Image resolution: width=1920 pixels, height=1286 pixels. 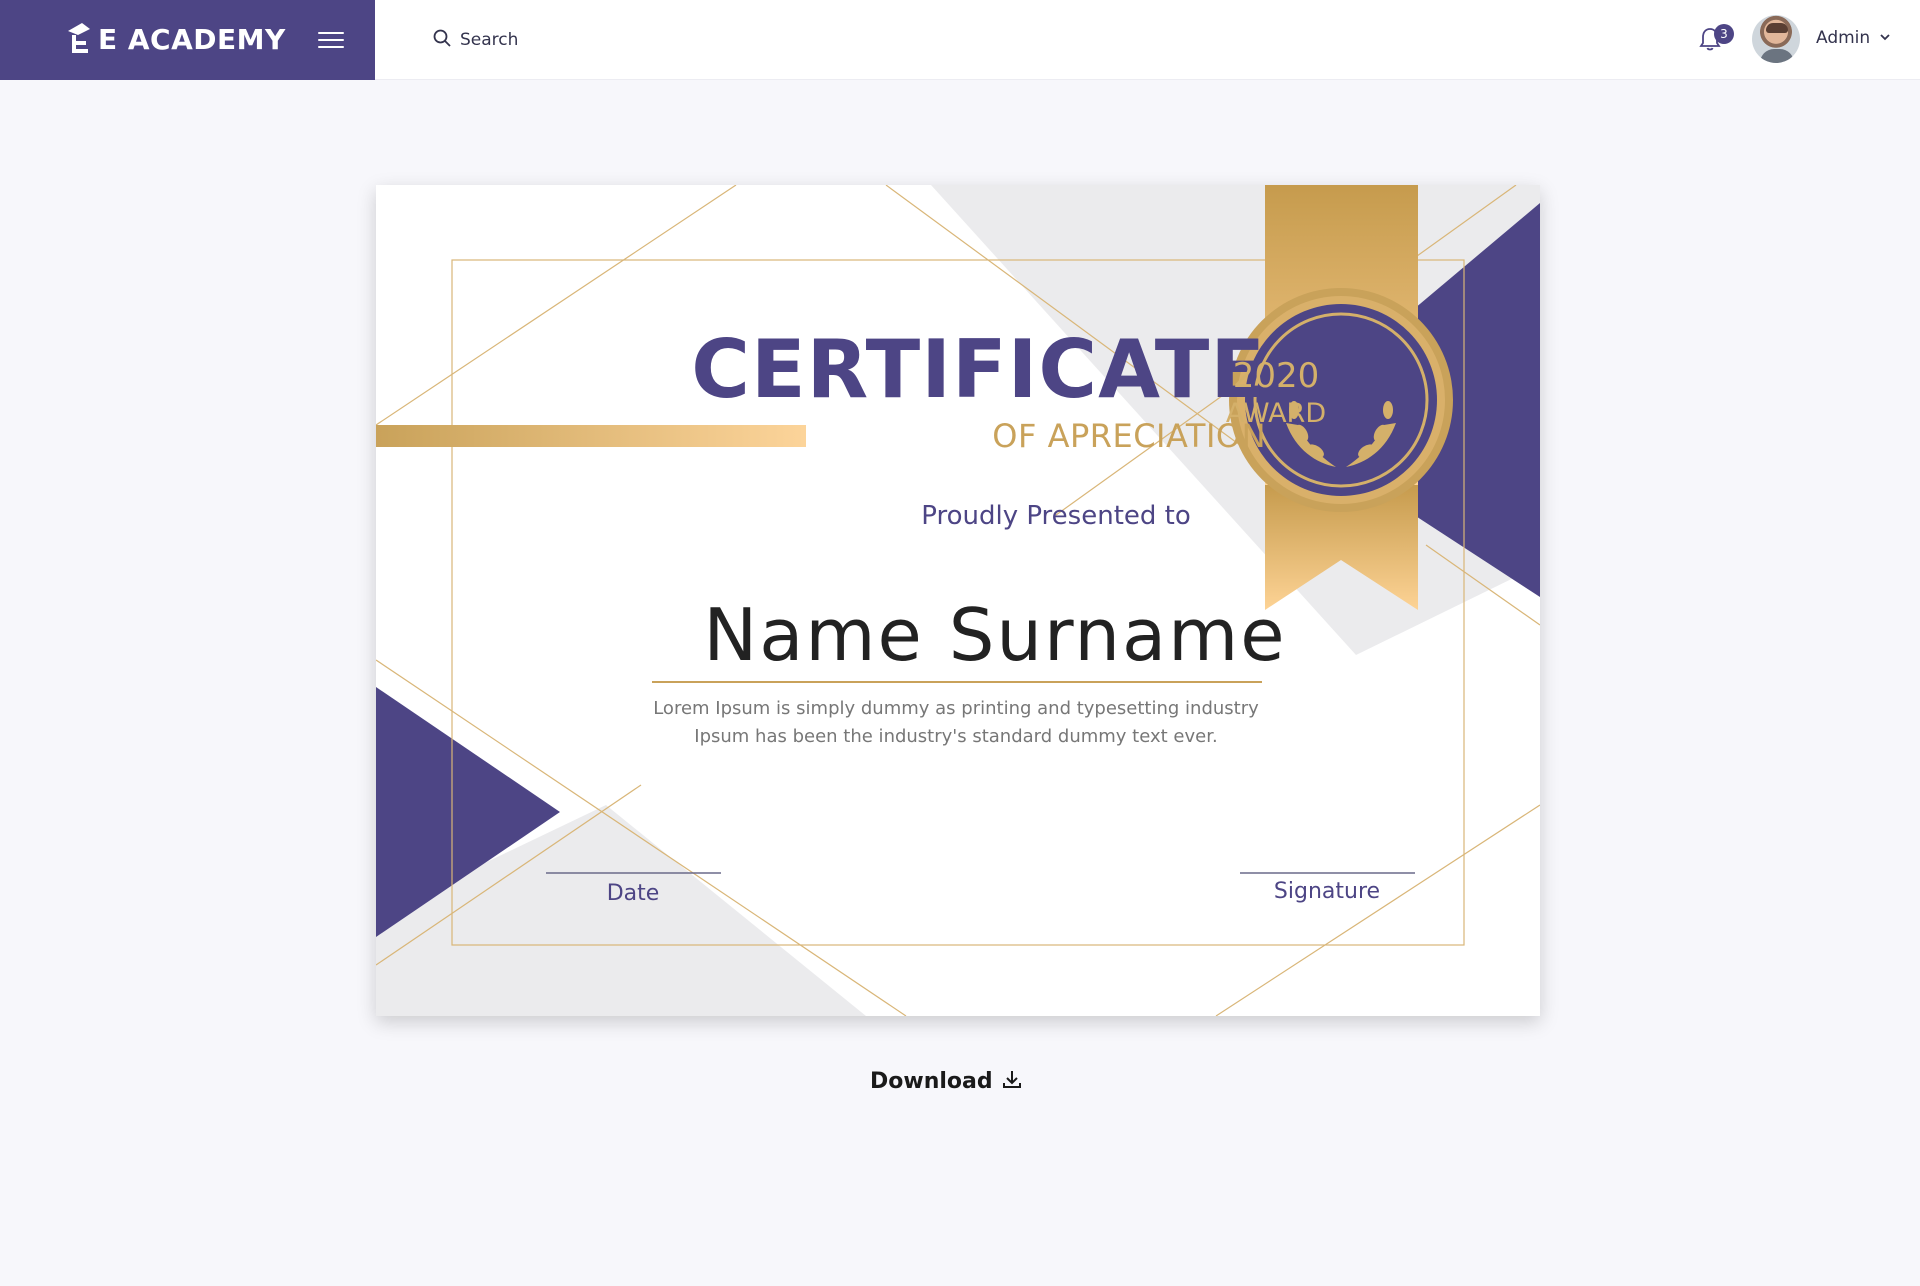 I want to click on brand-panel: E ACADEMY, so click(x=187, y=40).